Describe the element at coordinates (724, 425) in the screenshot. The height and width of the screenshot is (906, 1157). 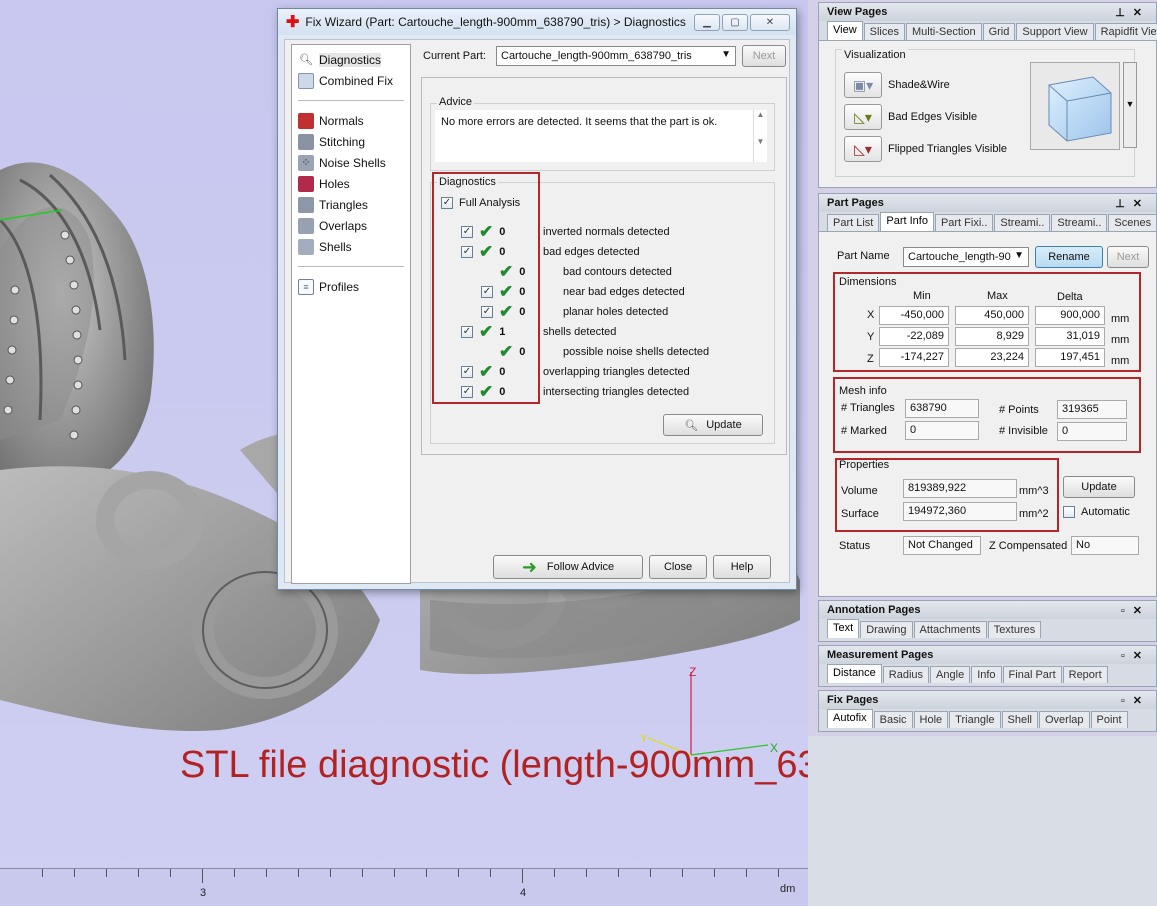
I see `update-label: Update` at that location.